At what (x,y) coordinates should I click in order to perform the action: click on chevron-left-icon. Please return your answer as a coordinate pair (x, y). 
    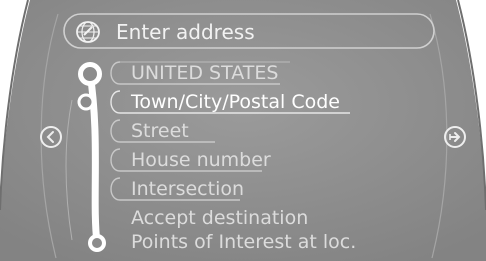
    Looking at the image, I should click on (51, 137).